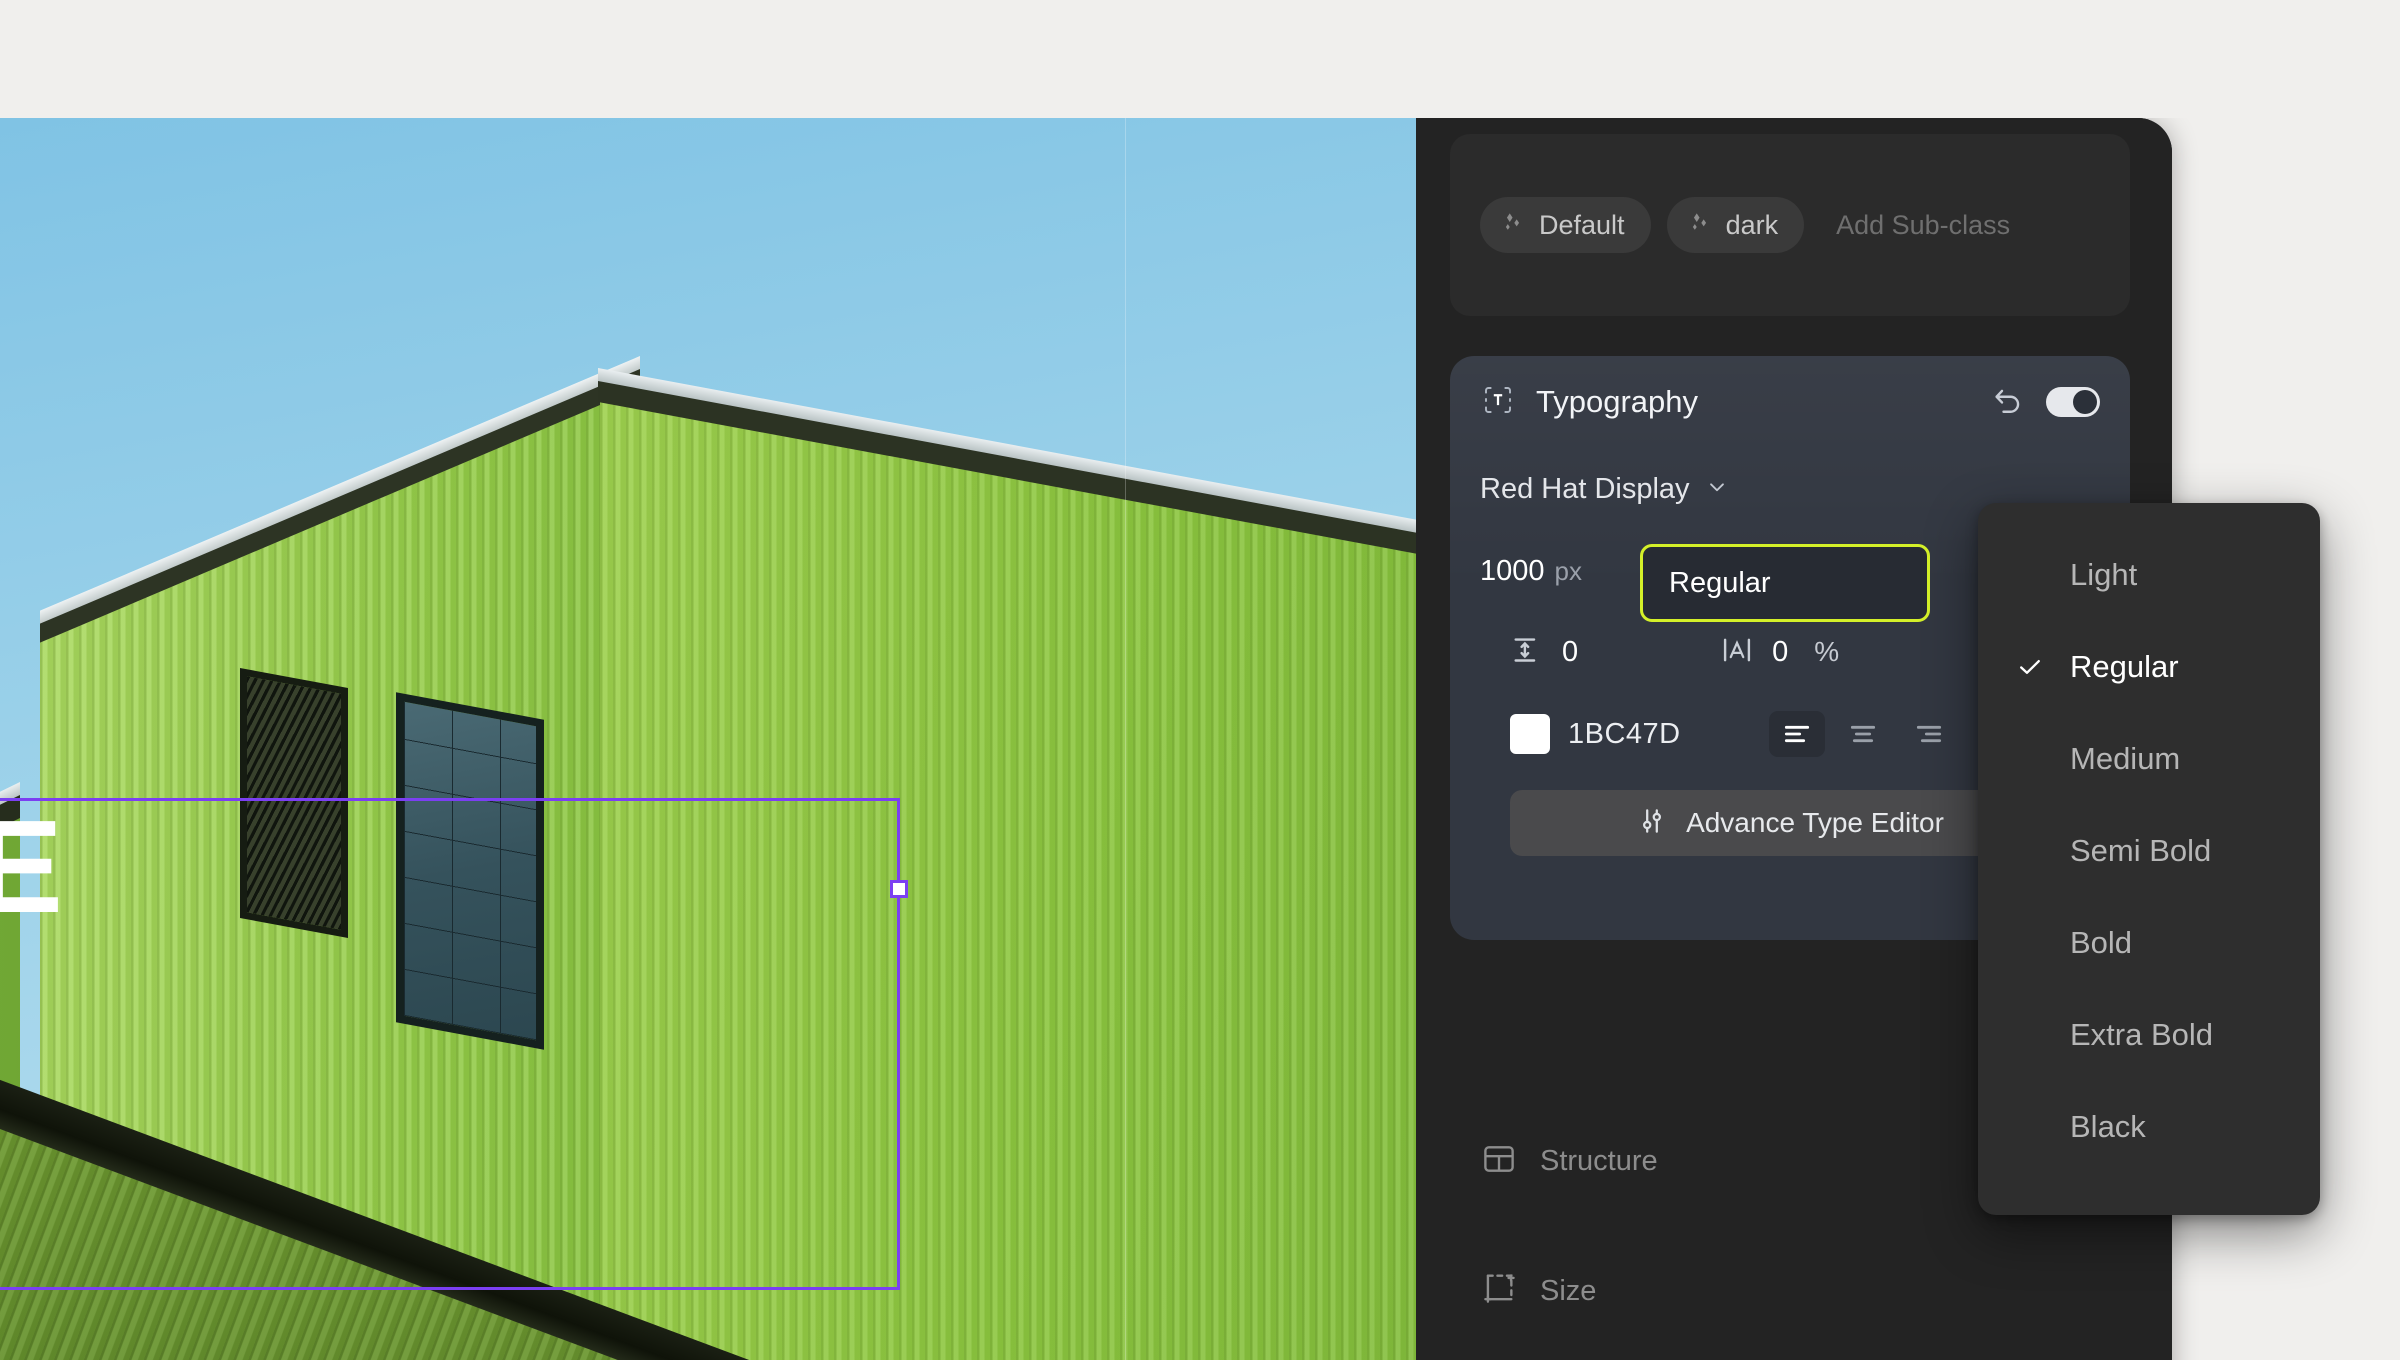 The image size is (2400, 1360). Describe the element at coordinates (1530, 734) in the screenshot. I see `color-swatch` at that location.